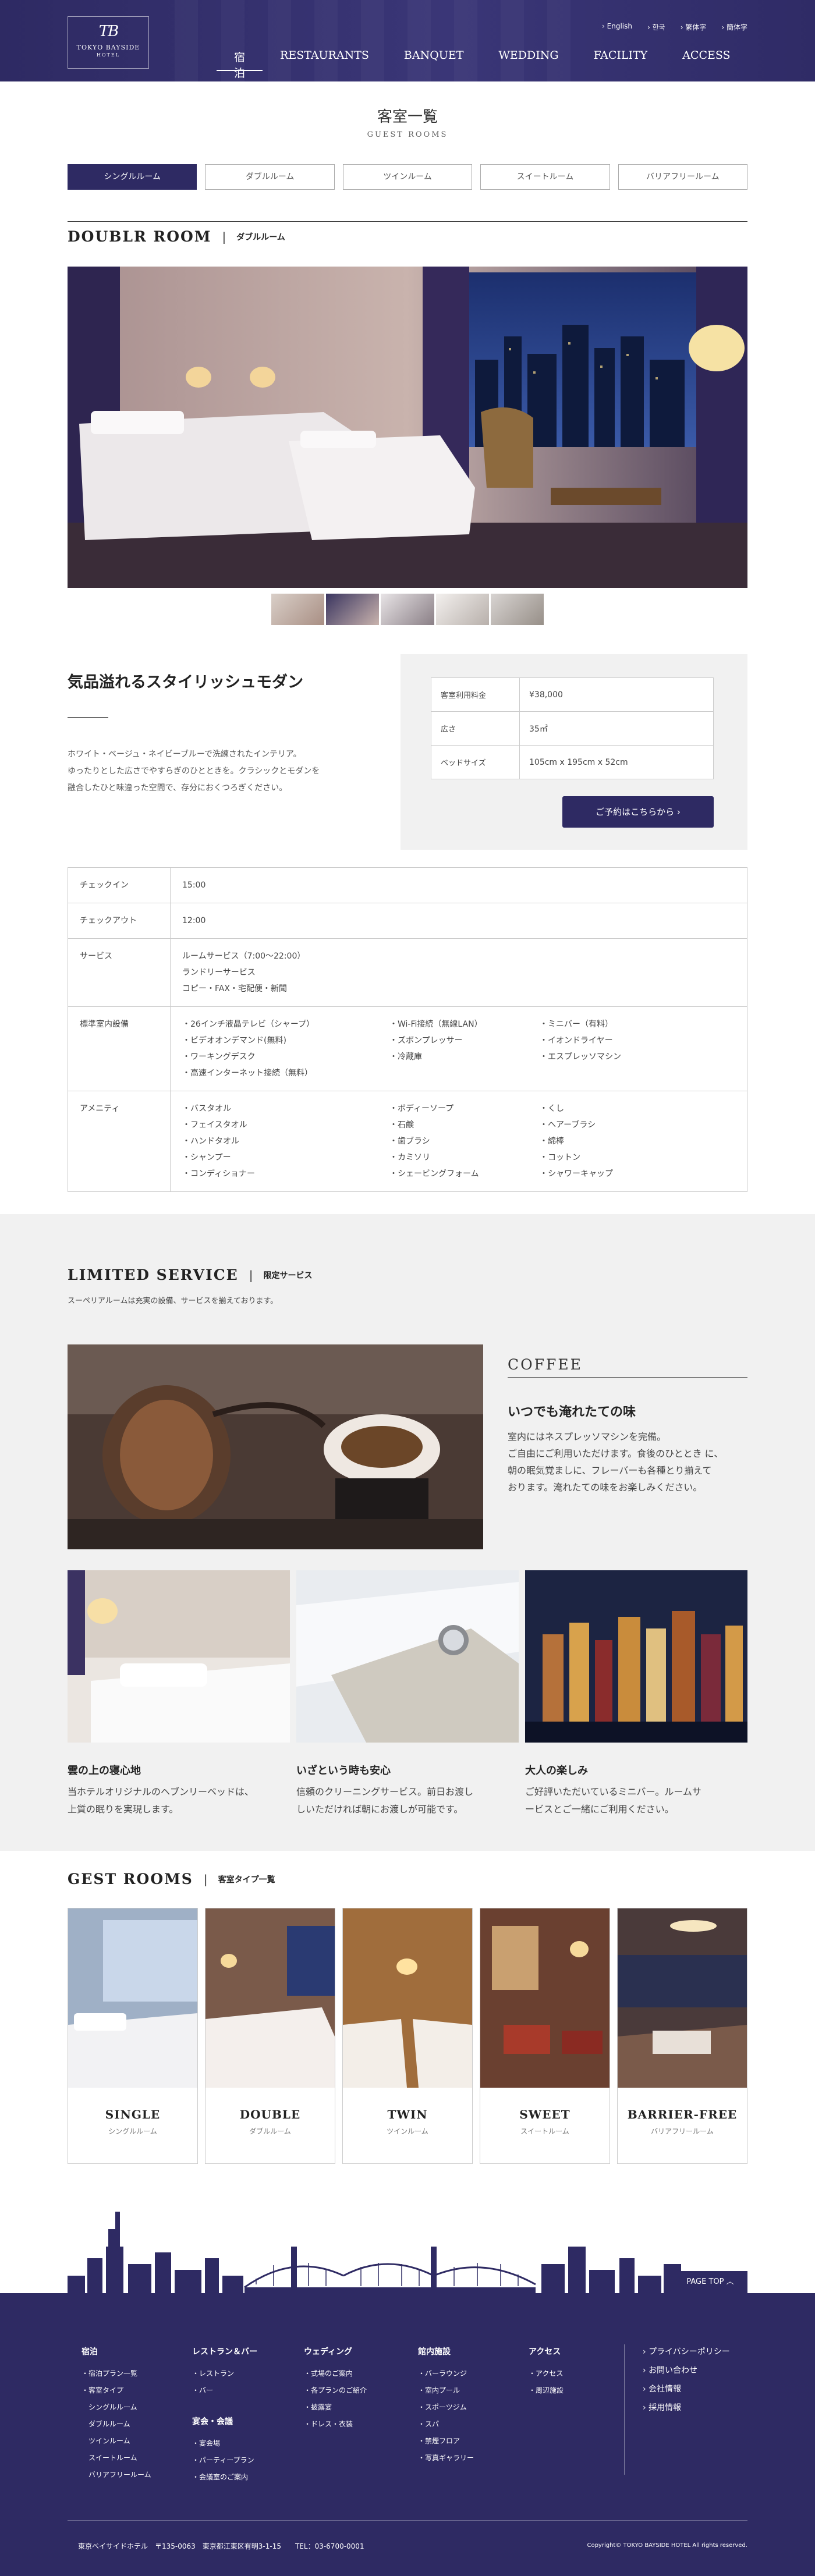  Describe the element at coordinates (465, 1174) in the screenshot. I see `list-item: シェービングフォーム` at that location.